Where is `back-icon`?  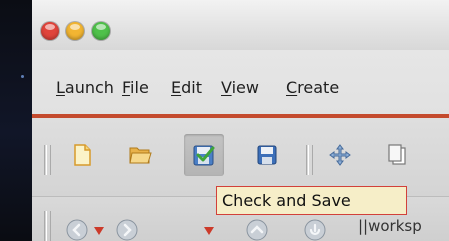 back-icon is located at coordinates (77, 230).